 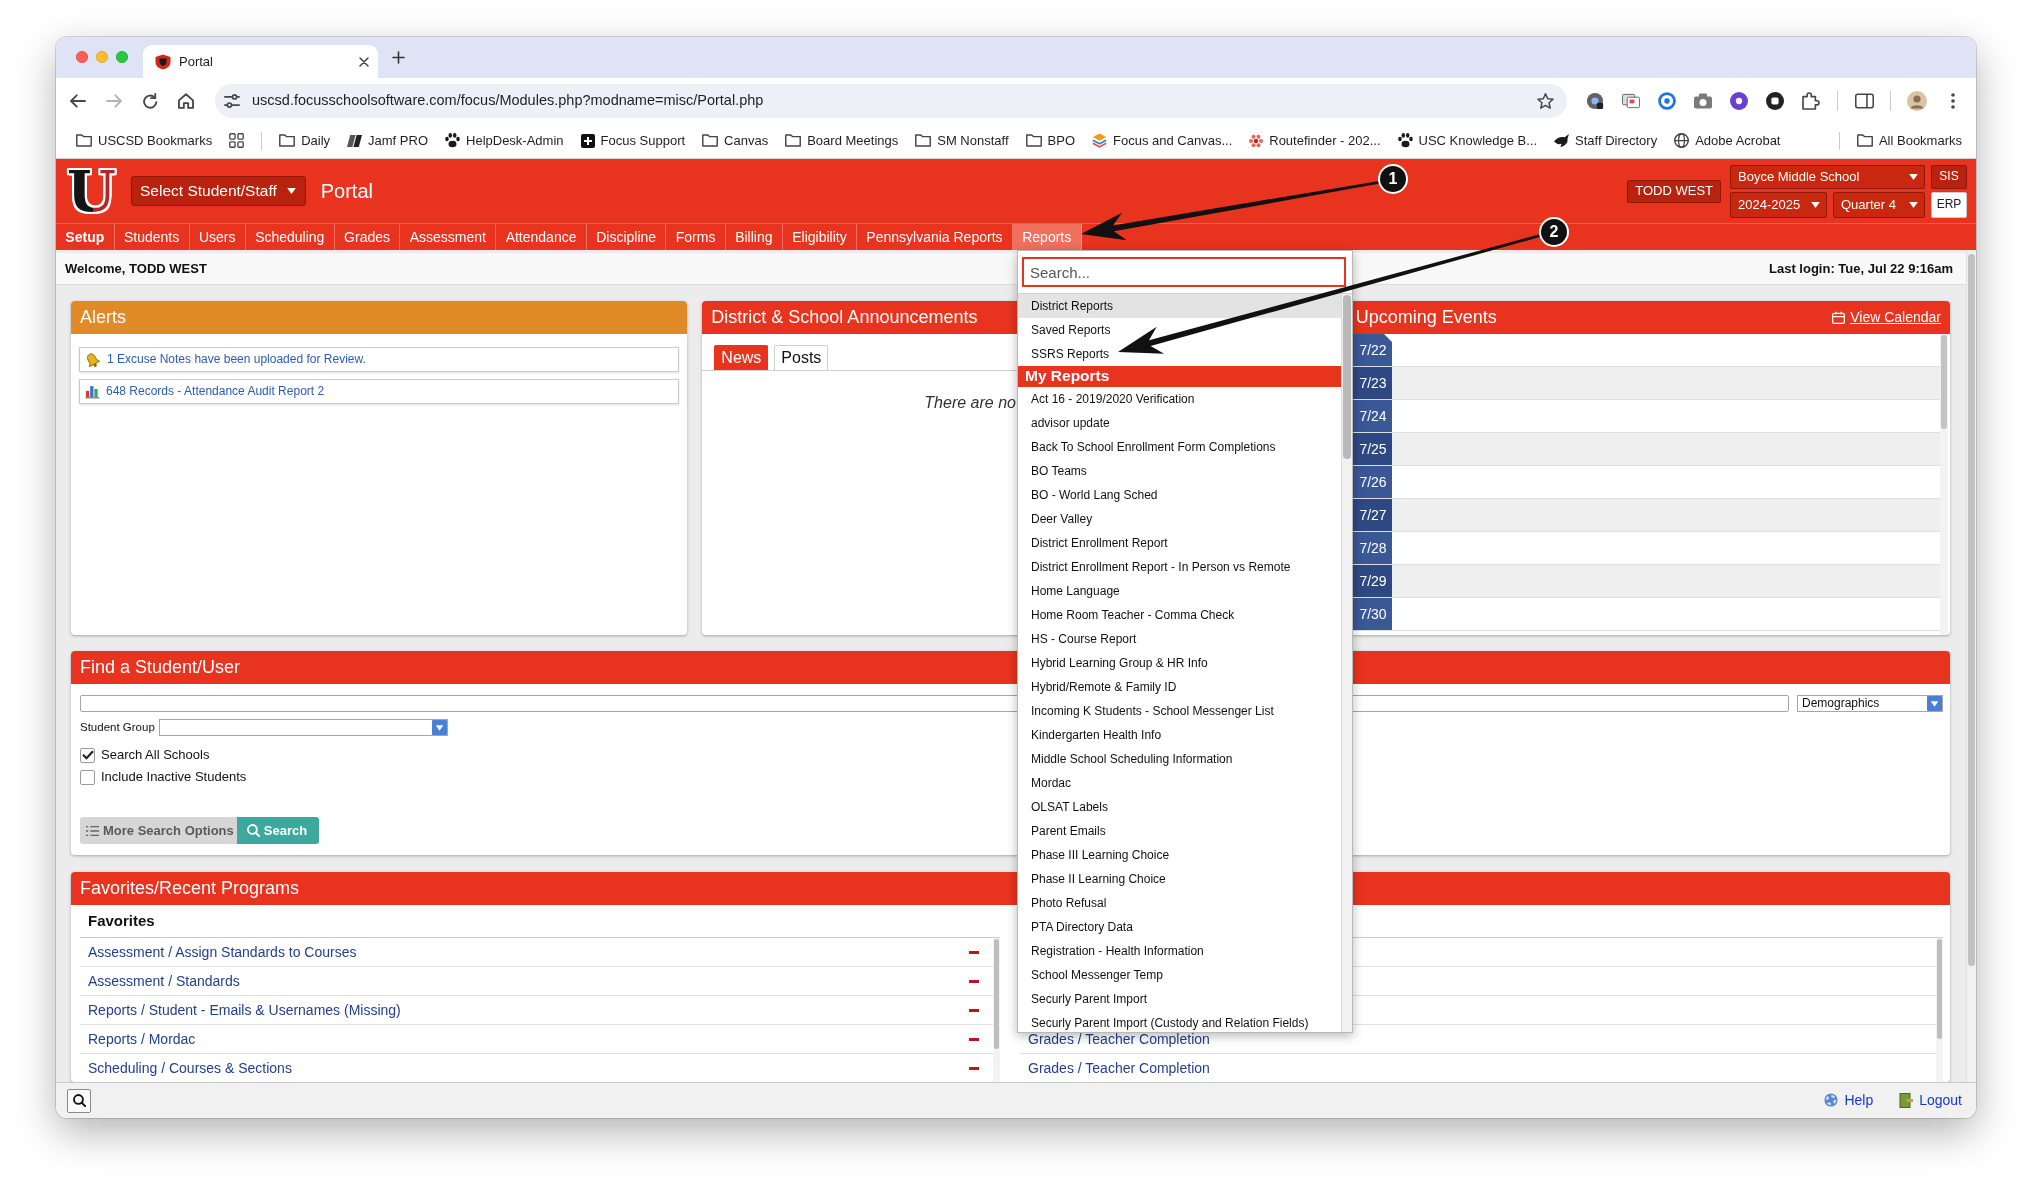 I want to click on puzzle-icon, so click(x=1811, y=100).